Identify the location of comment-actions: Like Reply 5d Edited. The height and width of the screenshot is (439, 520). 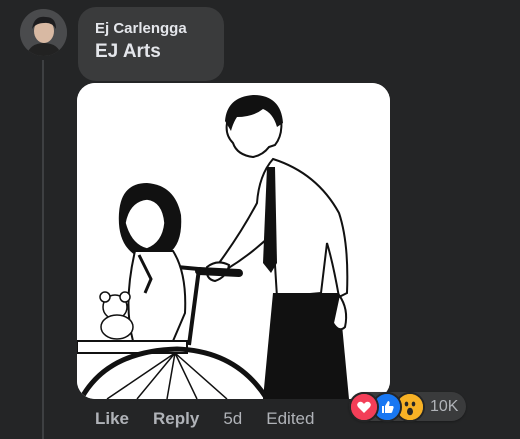
(216, 419).